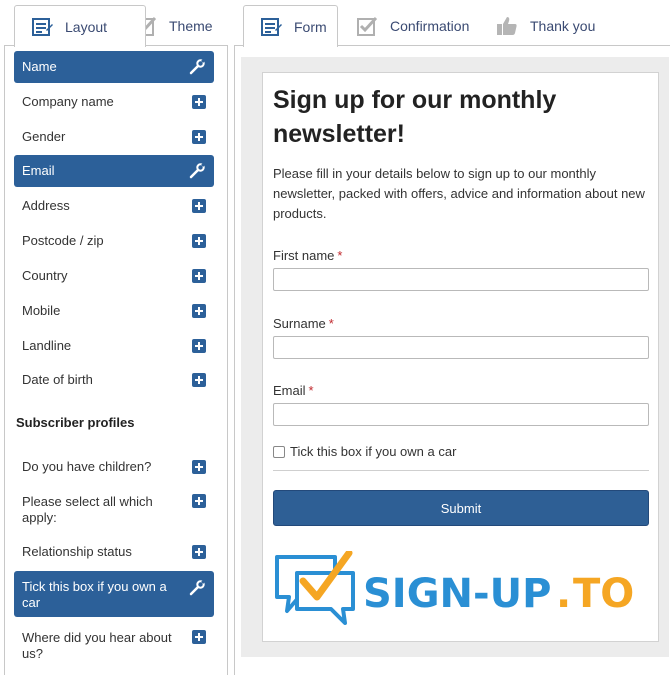 The image size is (670, 675). Describe the element at coordinates (114, 346) in the screenshot. I see `field-item-landline: Landline` at that location.